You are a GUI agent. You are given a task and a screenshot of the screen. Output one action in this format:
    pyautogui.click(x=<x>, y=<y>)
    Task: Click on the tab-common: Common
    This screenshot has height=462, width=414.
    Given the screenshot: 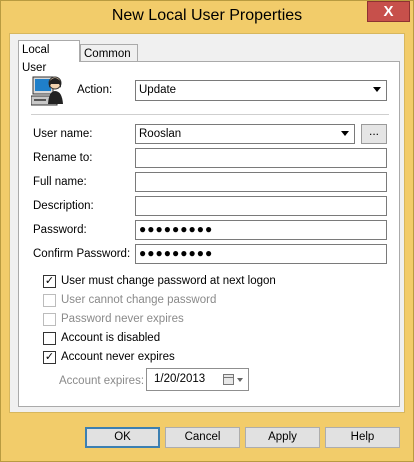 What is the action you would take?
    pyautogui.click(x=109, y=53)
    